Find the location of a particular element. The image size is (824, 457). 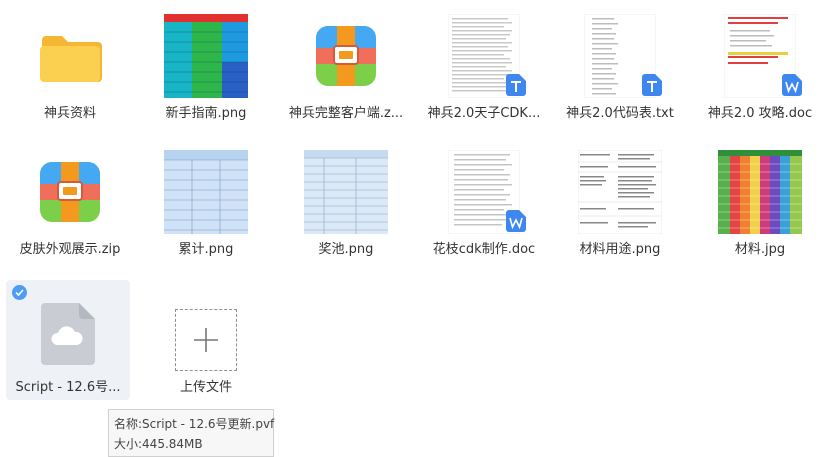

checkmark-icon is located at coordinates (19, 292).